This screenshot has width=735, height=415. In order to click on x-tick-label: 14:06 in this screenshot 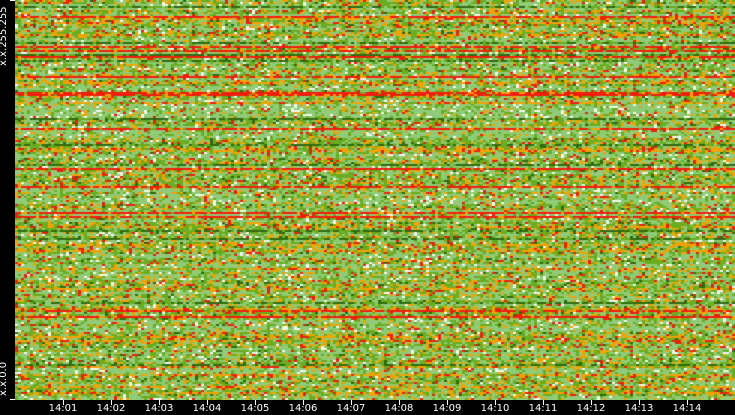, I will do `click(303, 408)`.